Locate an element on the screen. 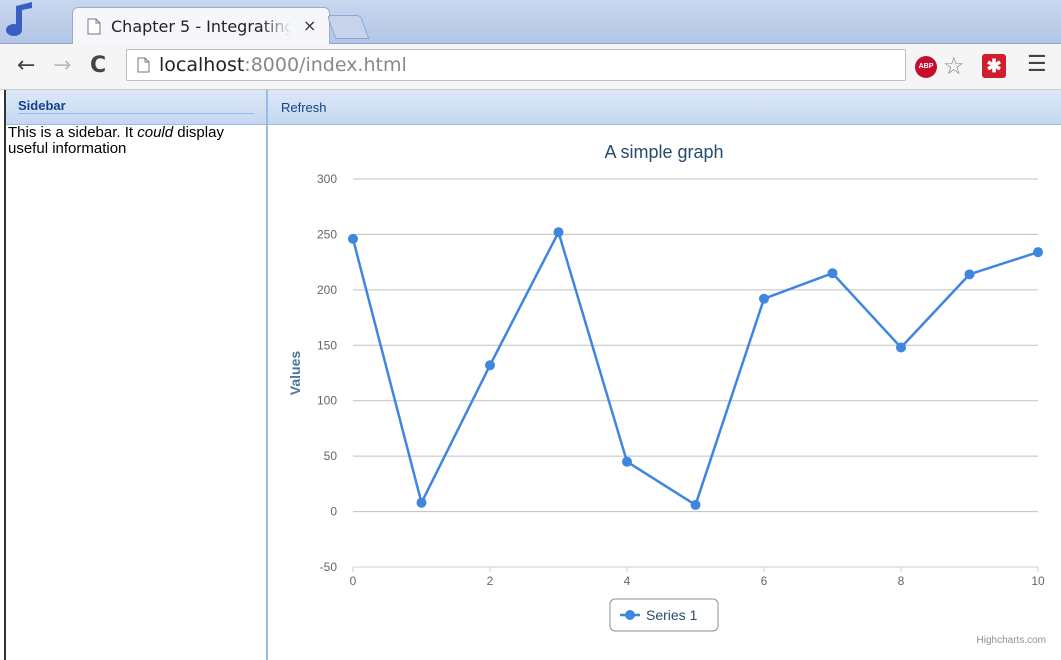 This screenshot has height=660, width=1061. y-tick-label: 50 is located at coordinates (331, 456).